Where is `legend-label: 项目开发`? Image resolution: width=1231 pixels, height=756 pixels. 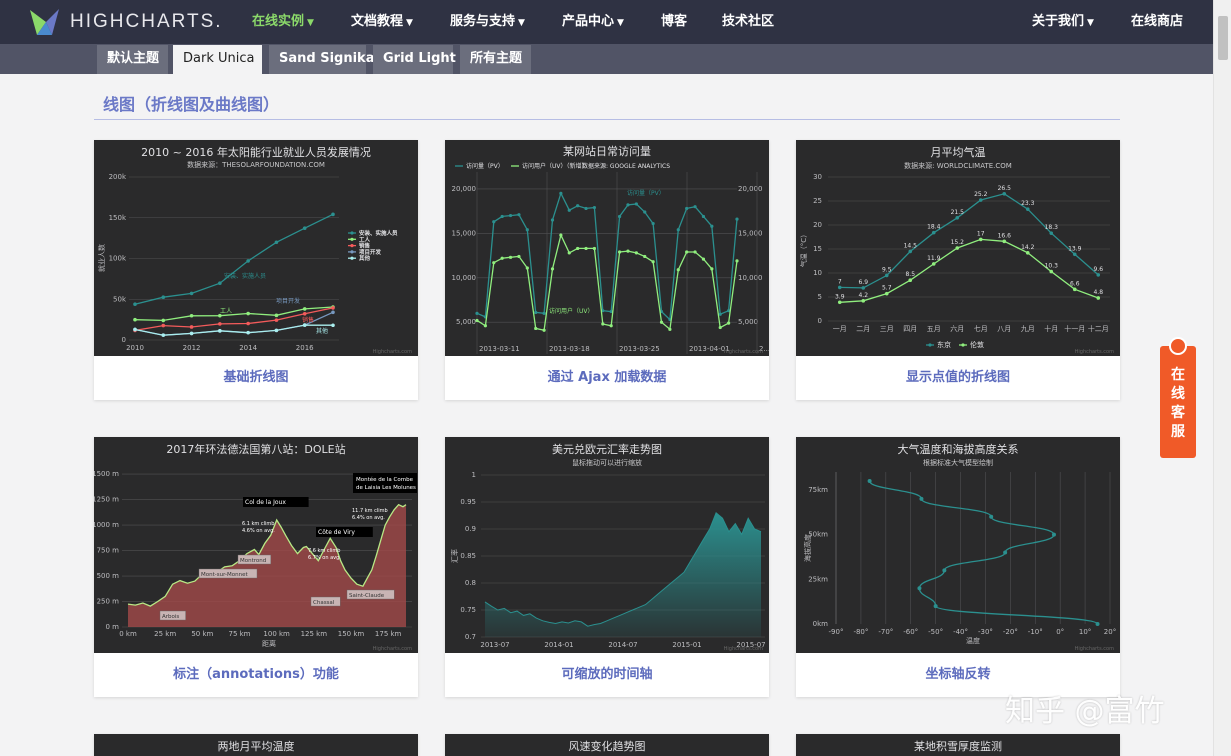 legend-label: 项目开发 is located at coordinates (370, 252).